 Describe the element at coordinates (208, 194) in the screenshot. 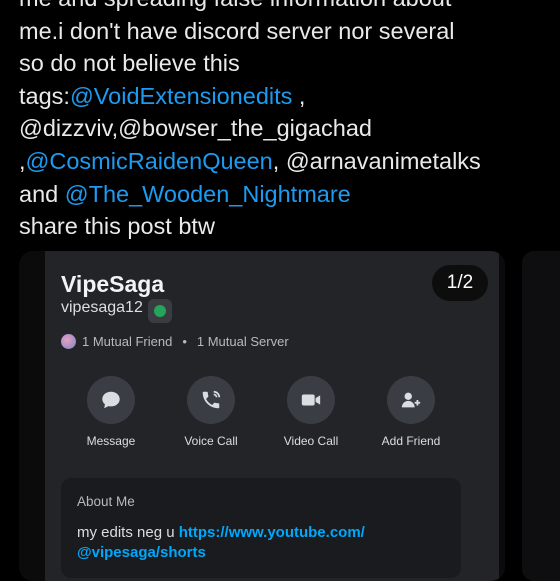

I see `mention-link: @The_Wooden_Nightmare` at that location.